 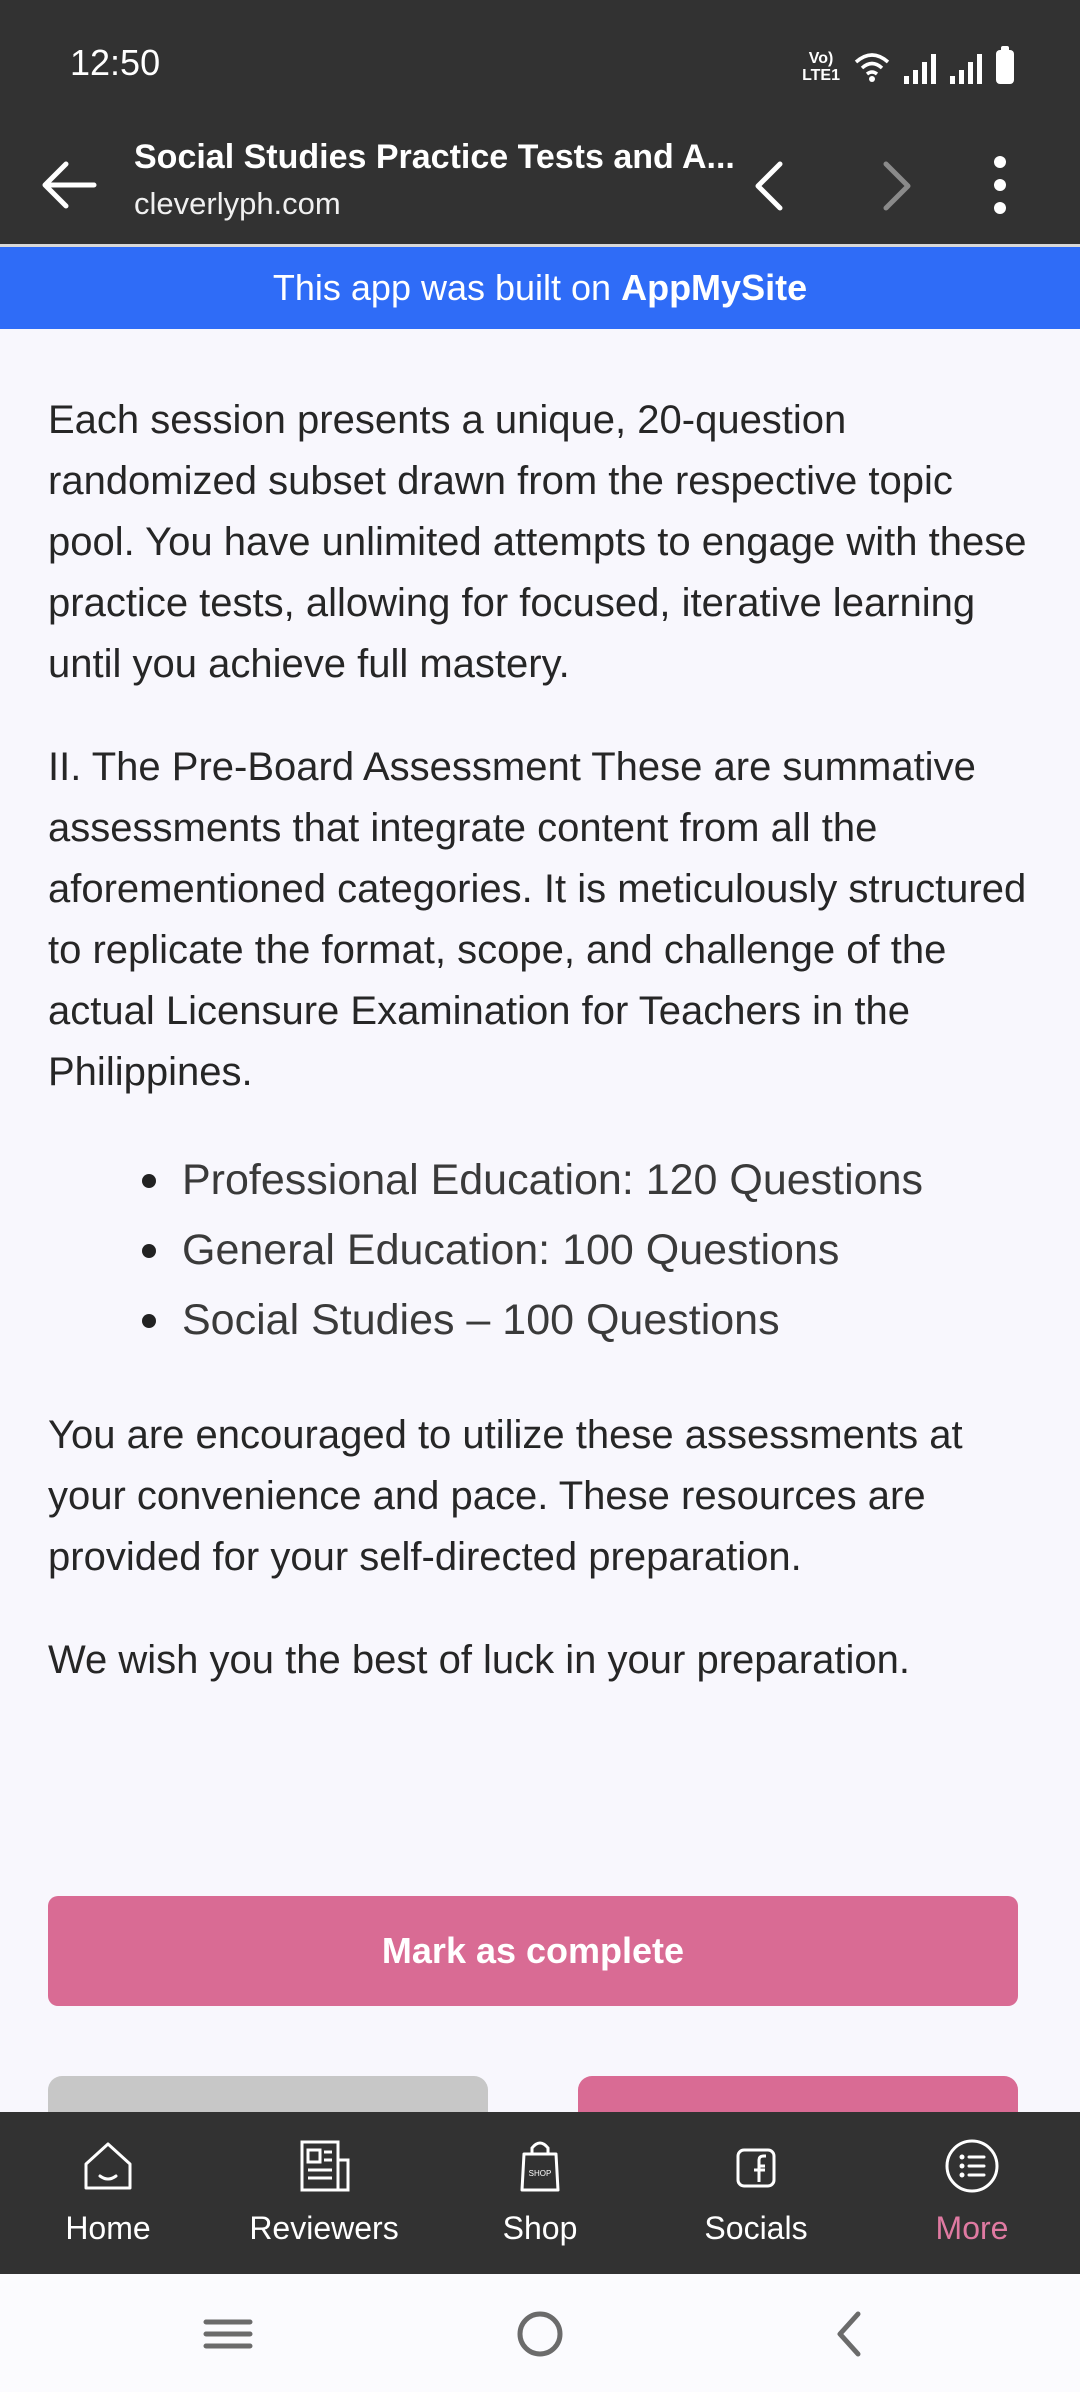 What do you see at coordinates (821, 67) in the screenshot?
I see `volte-icon: Vo) LTE1` at bounding box center [821, 67].